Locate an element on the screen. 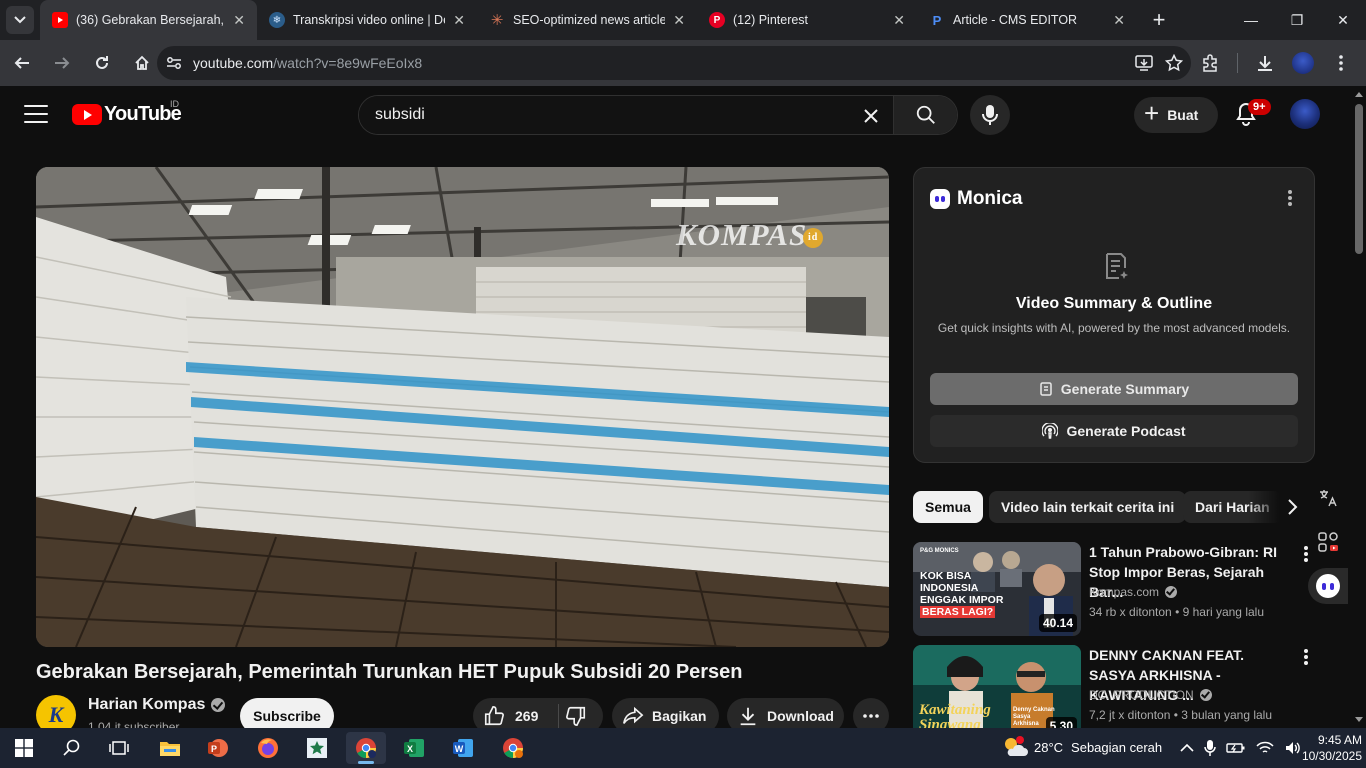 The height and width of the screenshot is (768, 1366). view-count: 34 rb x ditonton is located at coordinates (1130, 612).